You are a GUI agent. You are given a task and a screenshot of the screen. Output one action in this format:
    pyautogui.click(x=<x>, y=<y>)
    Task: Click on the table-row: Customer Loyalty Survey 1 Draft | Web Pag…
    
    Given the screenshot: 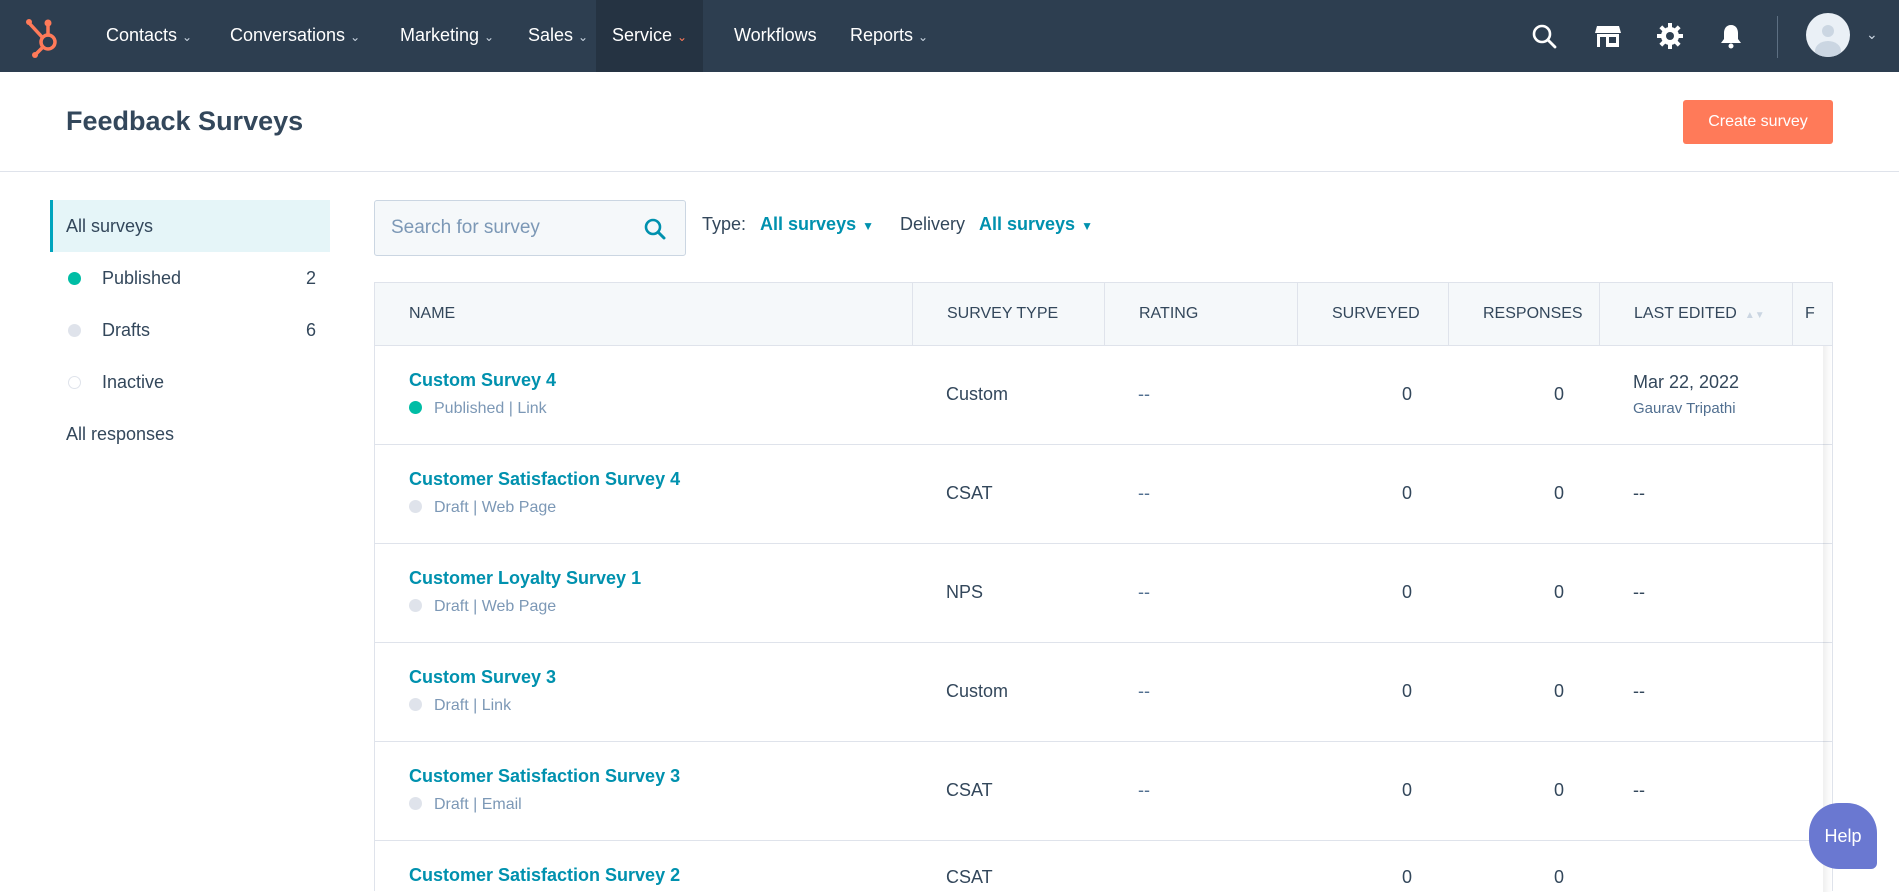 What is the action you would take?
    pyautogui.click(x=1103, y=593)
    